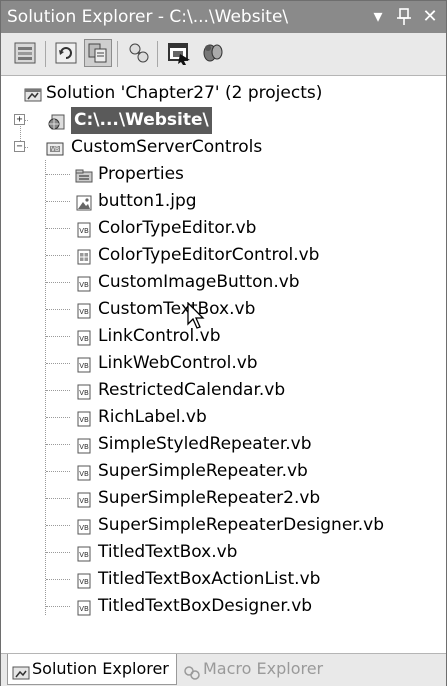 The image size is (447, 691). What do you see at coordinates (66, 53) in the screenshot?
I see `refresh-icon` at bounding box center [66, 53].